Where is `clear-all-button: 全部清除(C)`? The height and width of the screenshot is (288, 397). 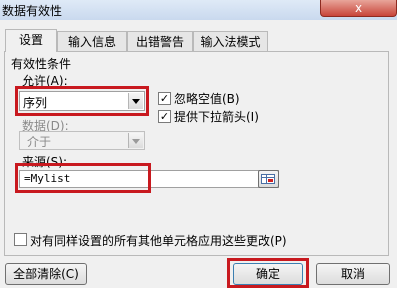
clear-all-button: 全部清除(C) is located at coordinates (46, 274).